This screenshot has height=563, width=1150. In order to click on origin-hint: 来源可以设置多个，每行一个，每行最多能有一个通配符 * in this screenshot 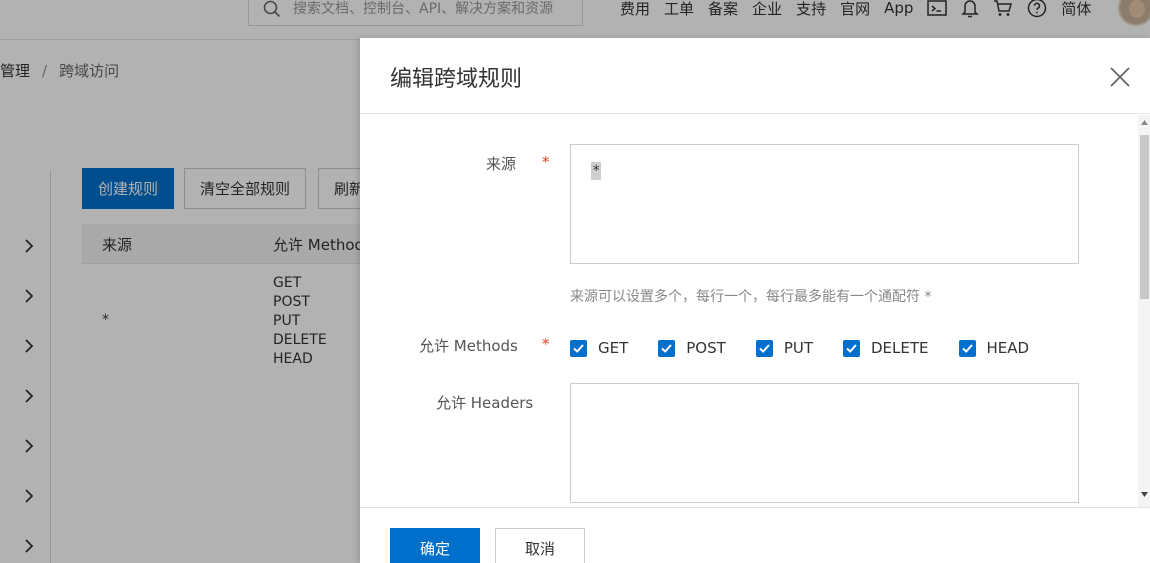, I will do `click(751, 297)`.